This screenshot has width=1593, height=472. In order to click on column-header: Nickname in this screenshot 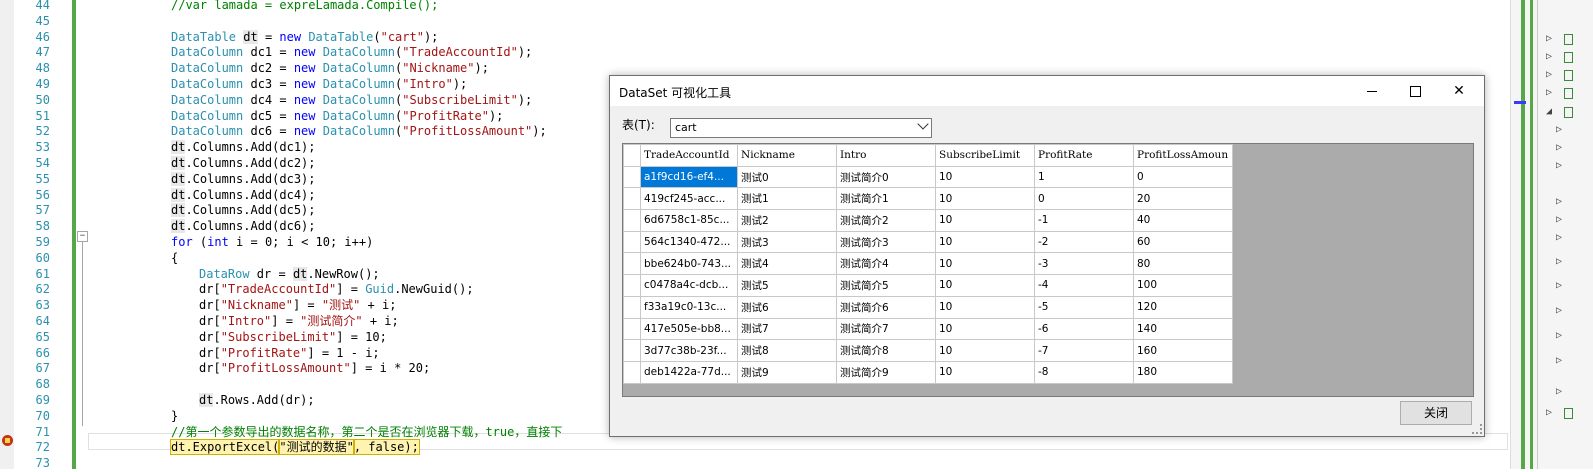, I will do `click(787, 155)`.